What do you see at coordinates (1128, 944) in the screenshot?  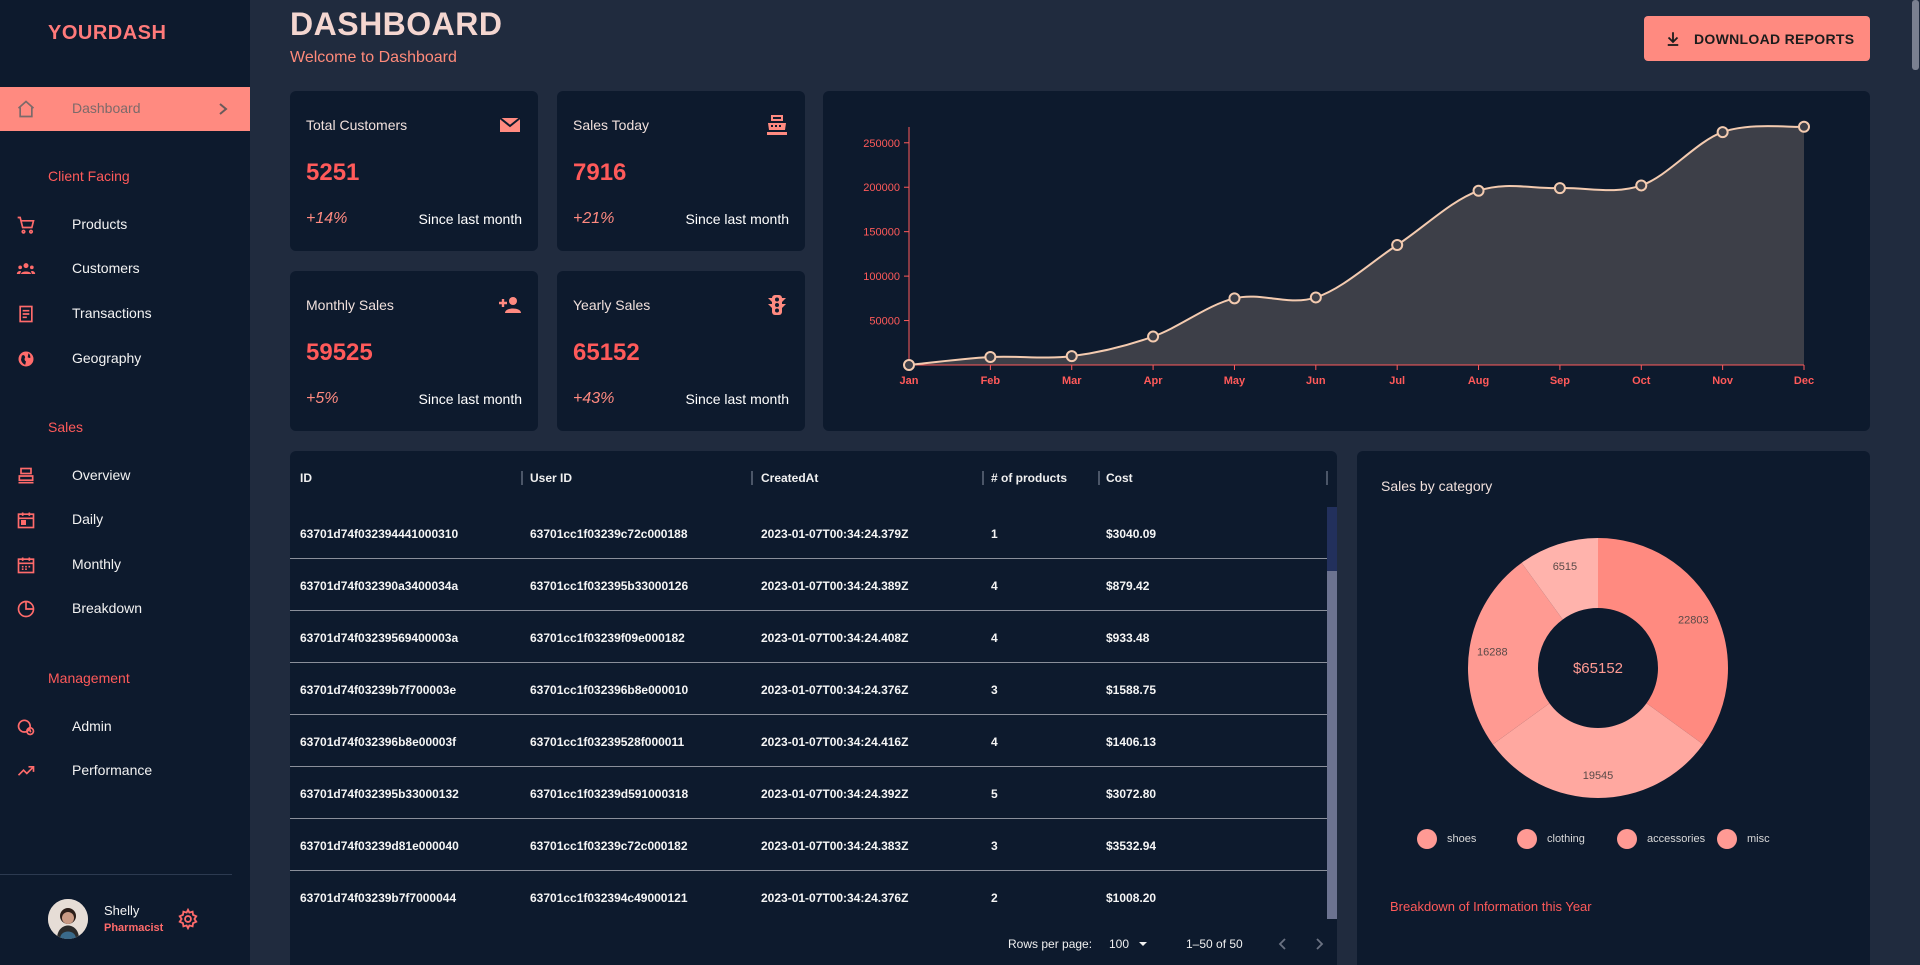 I see `rows-per-page-select: 100` at bounding box center [1128, 944].